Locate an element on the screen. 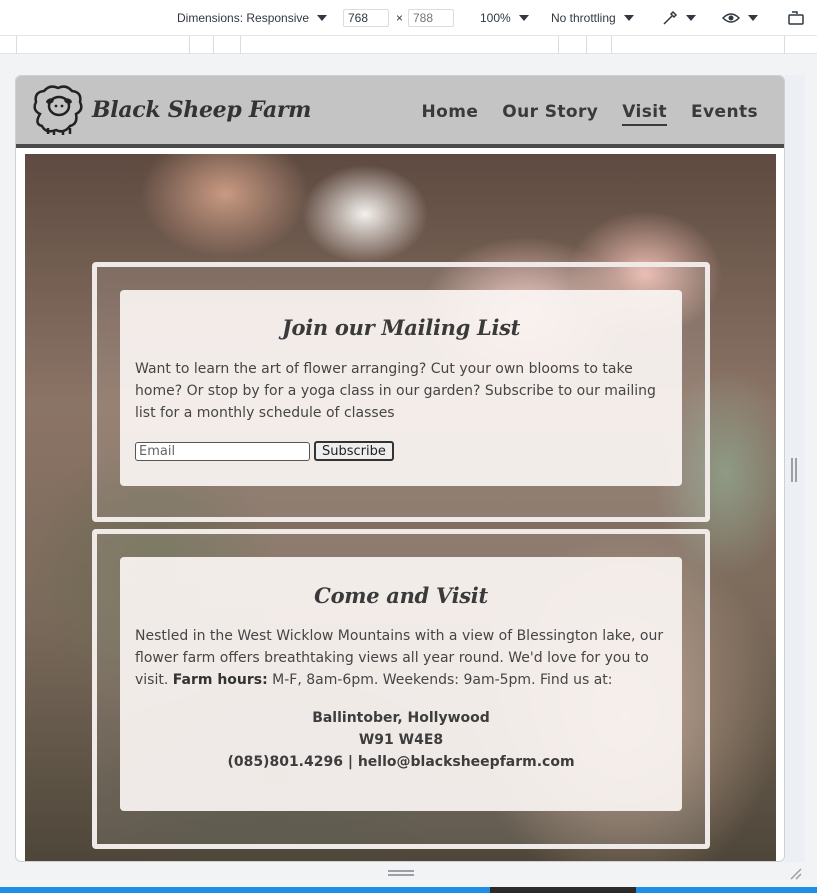 The width and height of the screenshot is (817, 893). height-input is located at coordinates (431, 18).